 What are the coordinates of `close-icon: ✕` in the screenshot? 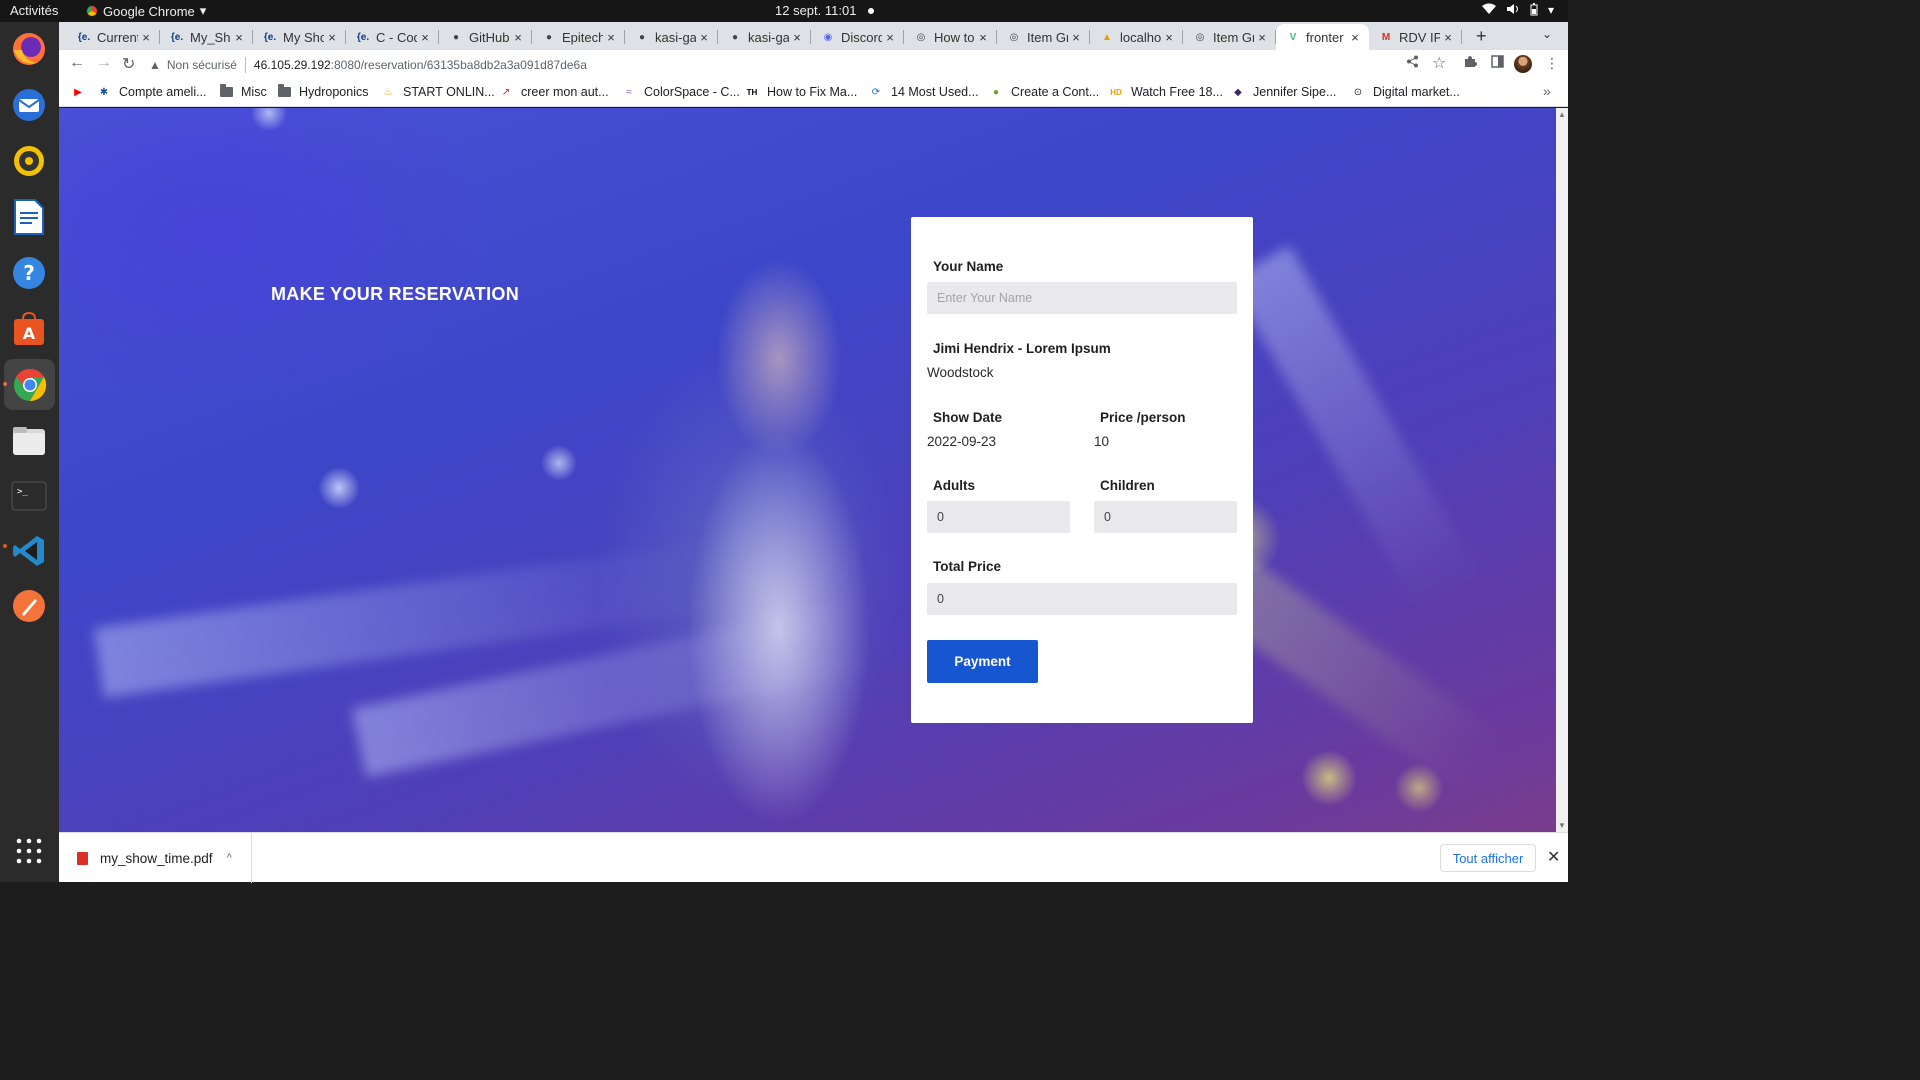 It's located at (1553, 857).